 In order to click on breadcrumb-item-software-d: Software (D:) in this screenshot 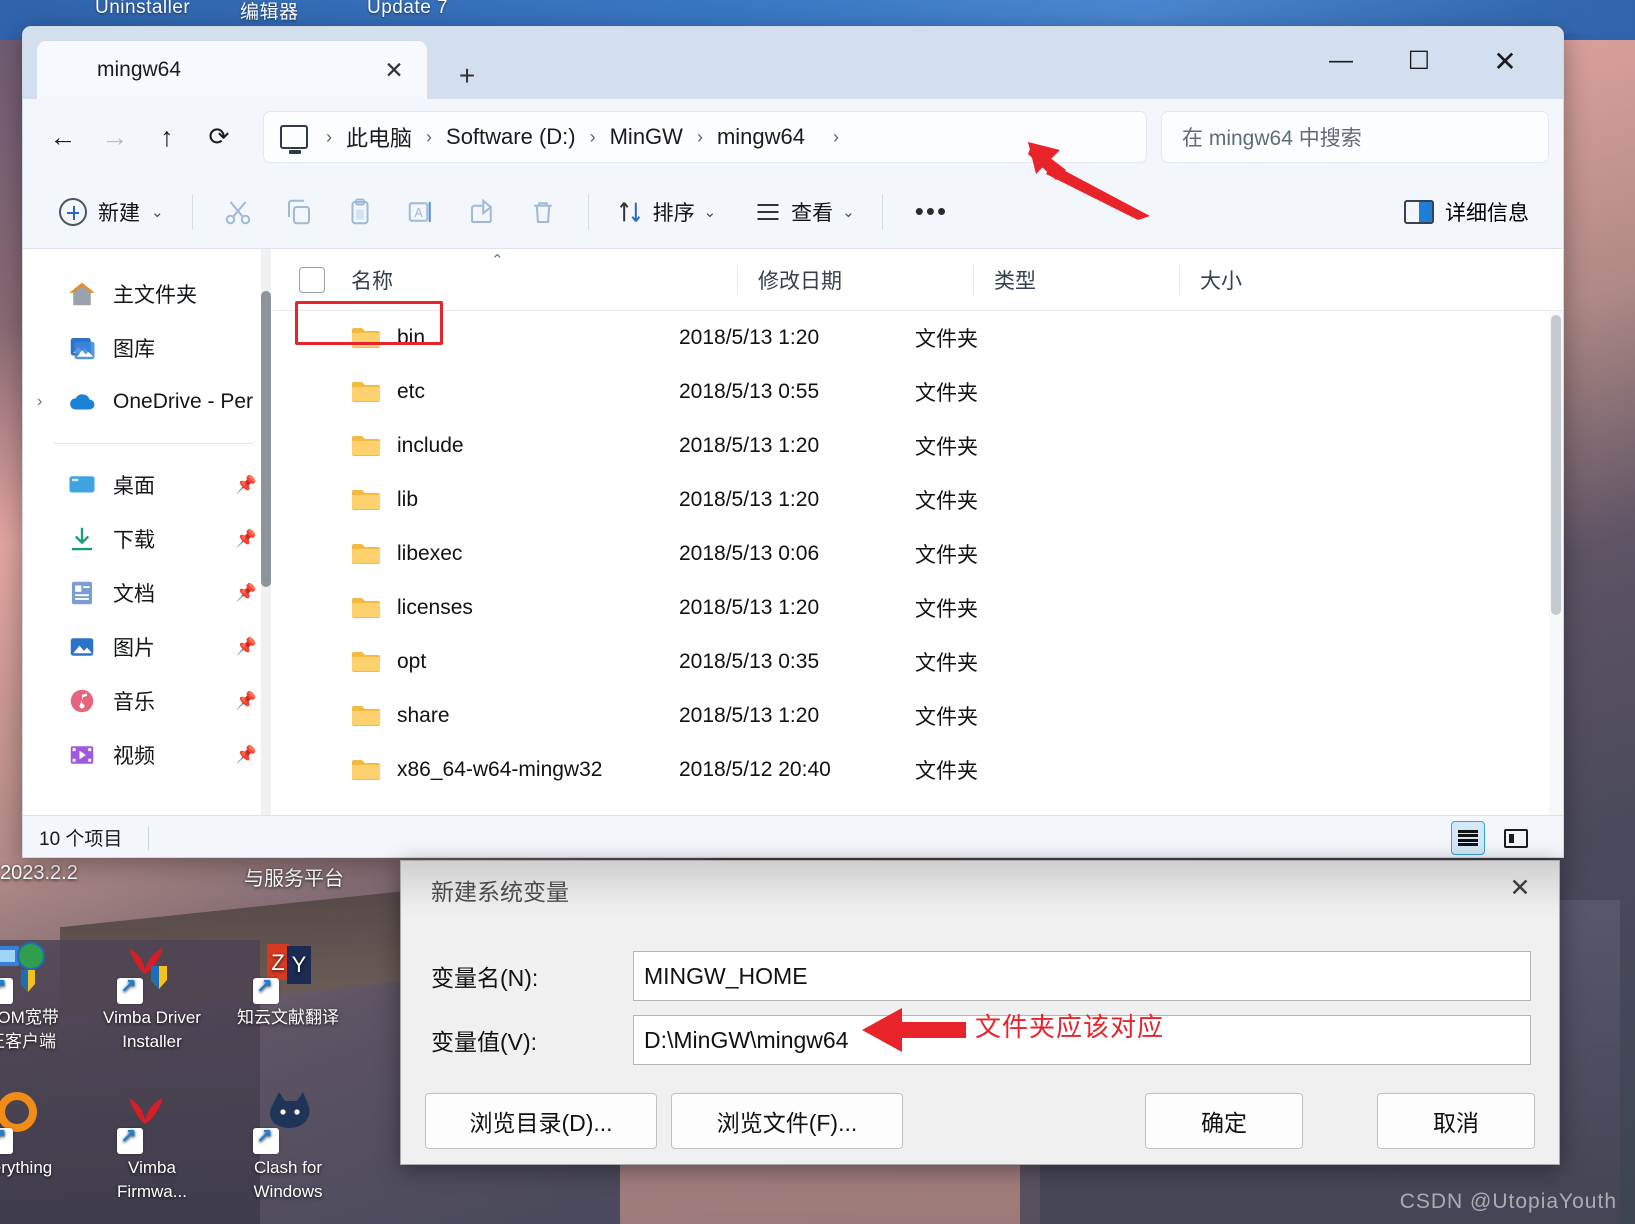, I will do `click(511, 137)`.